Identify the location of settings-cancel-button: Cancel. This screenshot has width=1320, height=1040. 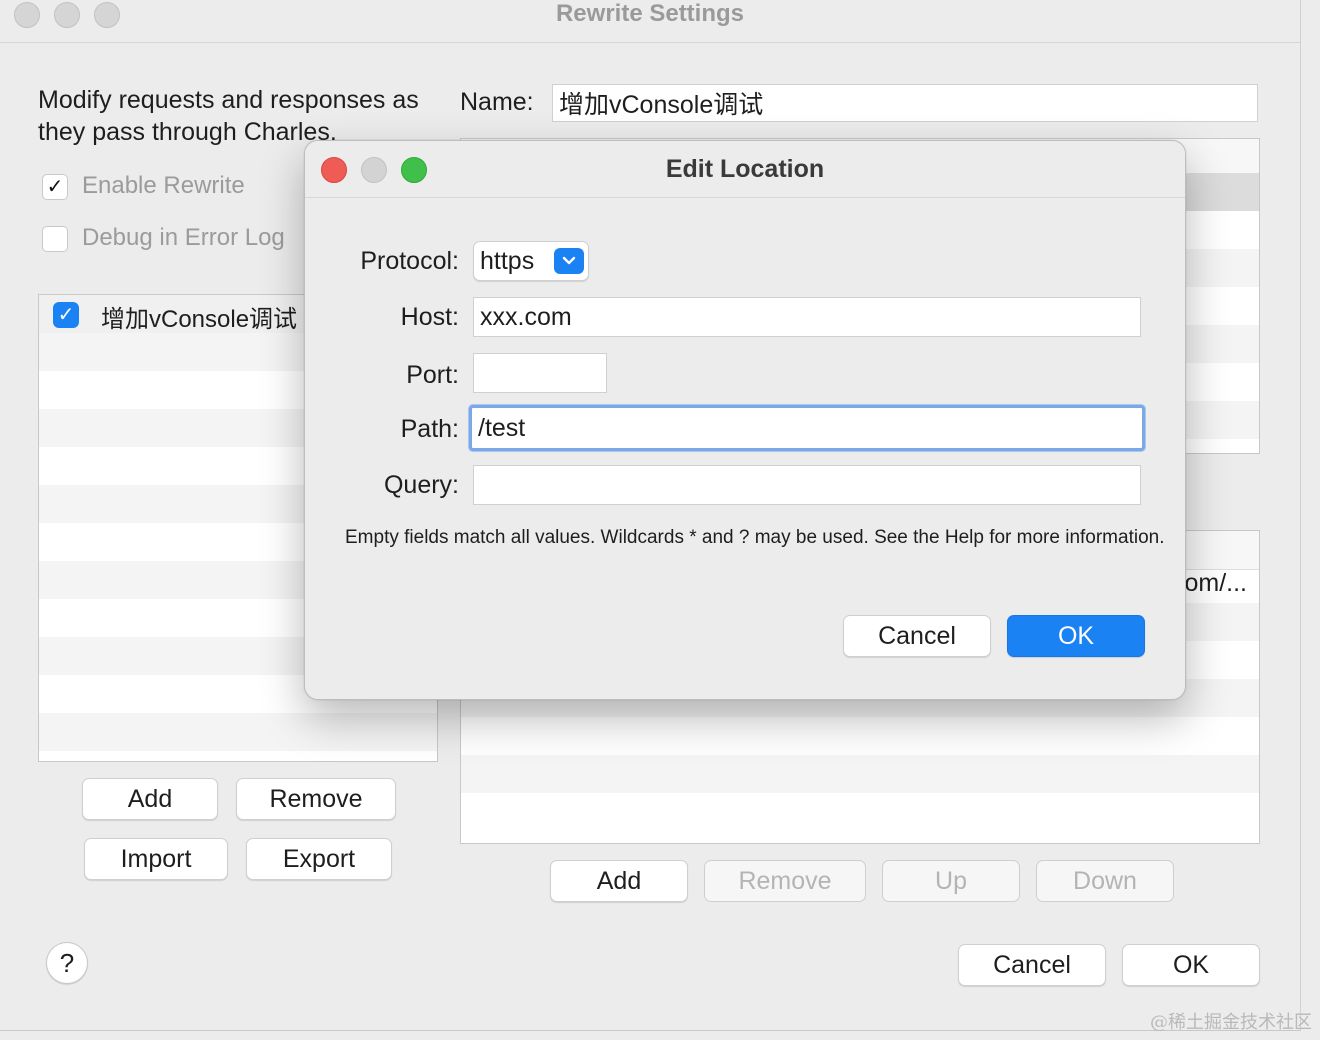
(1032, 965).